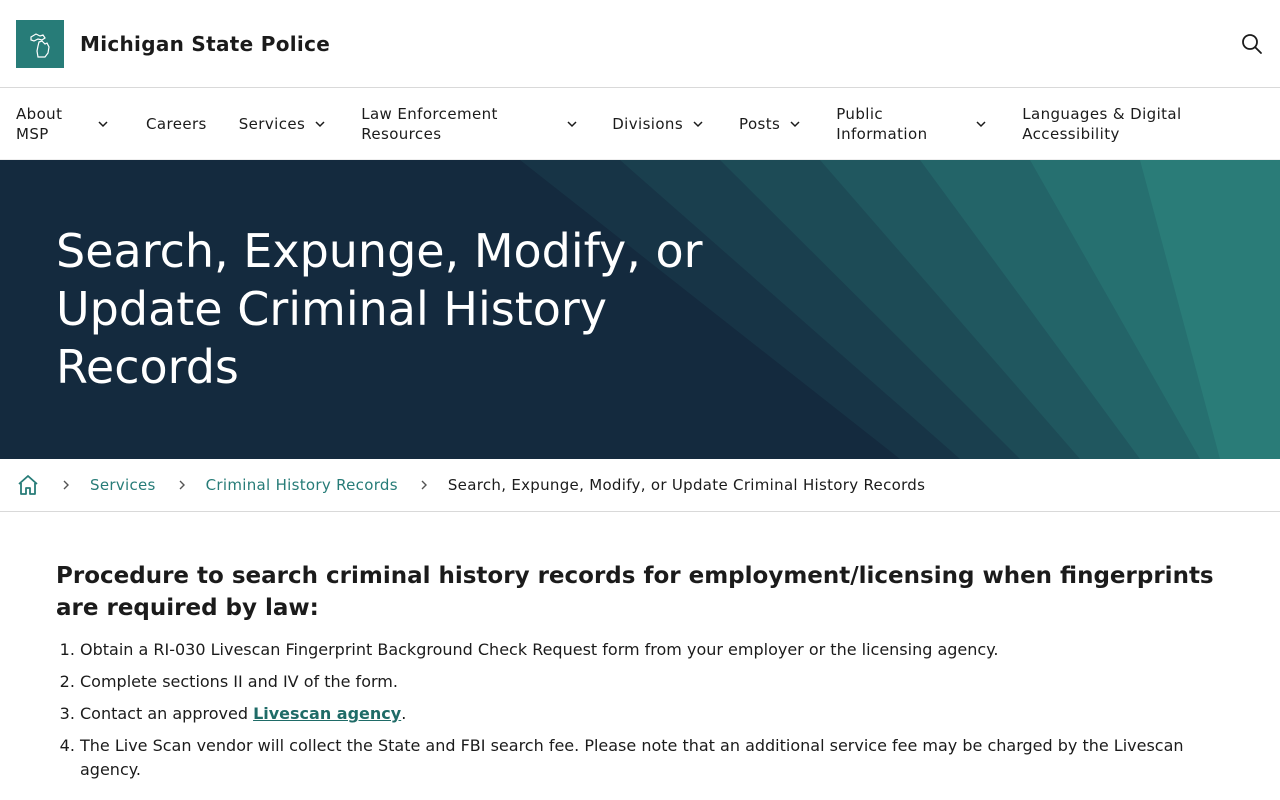 Image resolution: width=1280 pixels, height=800 pixels. What do you see at coordinates (404, 713) in the screenshot?
I see `step-text: .` at bounding box center [404, 713].